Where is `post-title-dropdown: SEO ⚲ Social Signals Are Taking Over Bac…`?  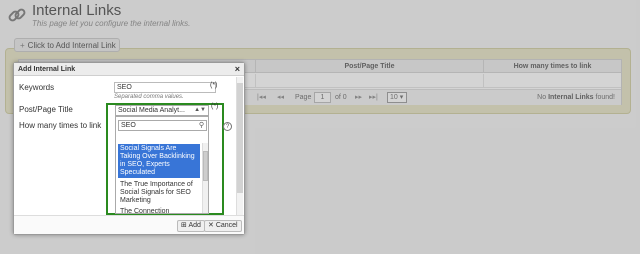
post-title-dropdown: SEO ⚲ Social Signals Are Taking Over Bac… is located at coordinates (162, 165).